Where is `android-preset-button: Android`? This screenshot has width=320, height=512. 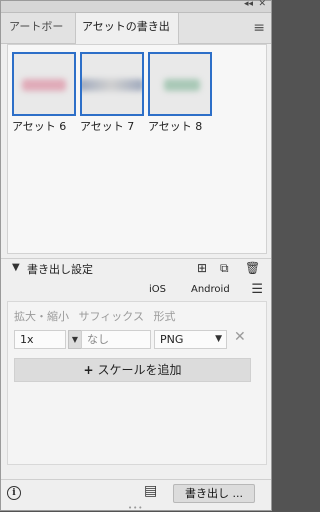
android-preset-button: Android is located at coordinates (210, 289).